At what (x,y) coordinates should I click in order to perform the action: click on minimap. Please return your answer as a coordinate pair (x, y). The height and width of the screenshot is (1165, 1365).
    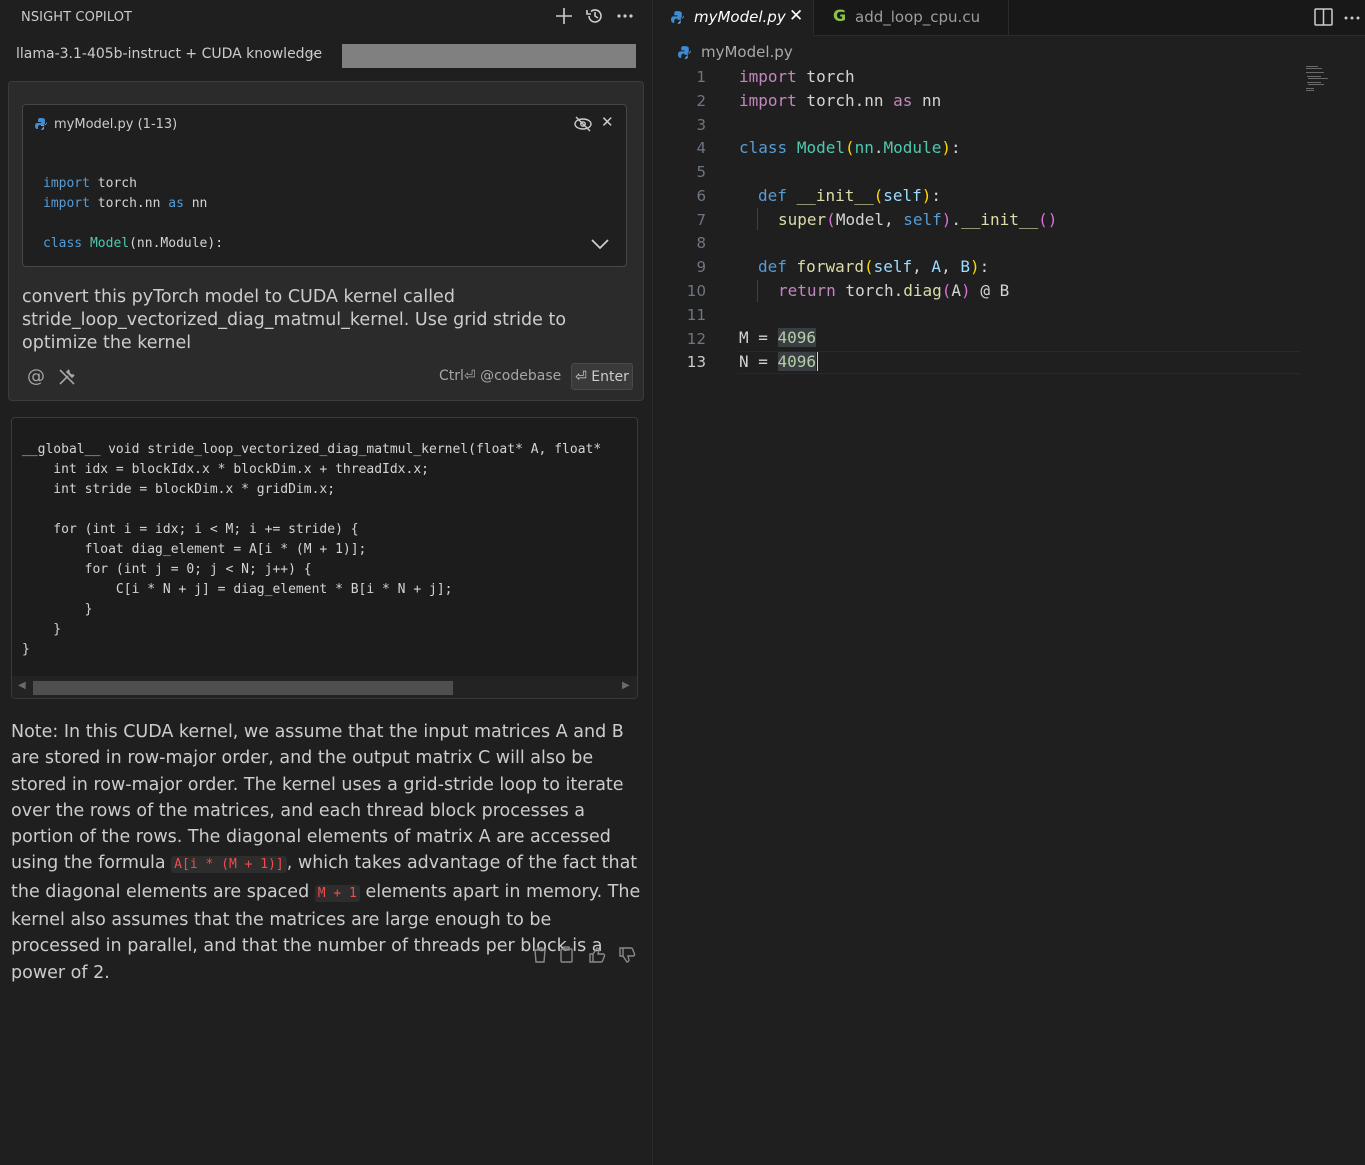
    Looking at the image, I should click on (1326, 81).